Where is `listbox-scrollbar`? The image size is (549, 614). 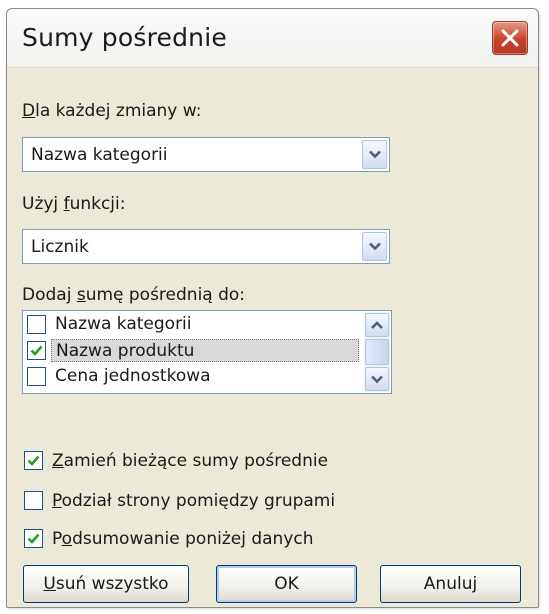 listbox-scrollbar is located at coordinates (377, 352).